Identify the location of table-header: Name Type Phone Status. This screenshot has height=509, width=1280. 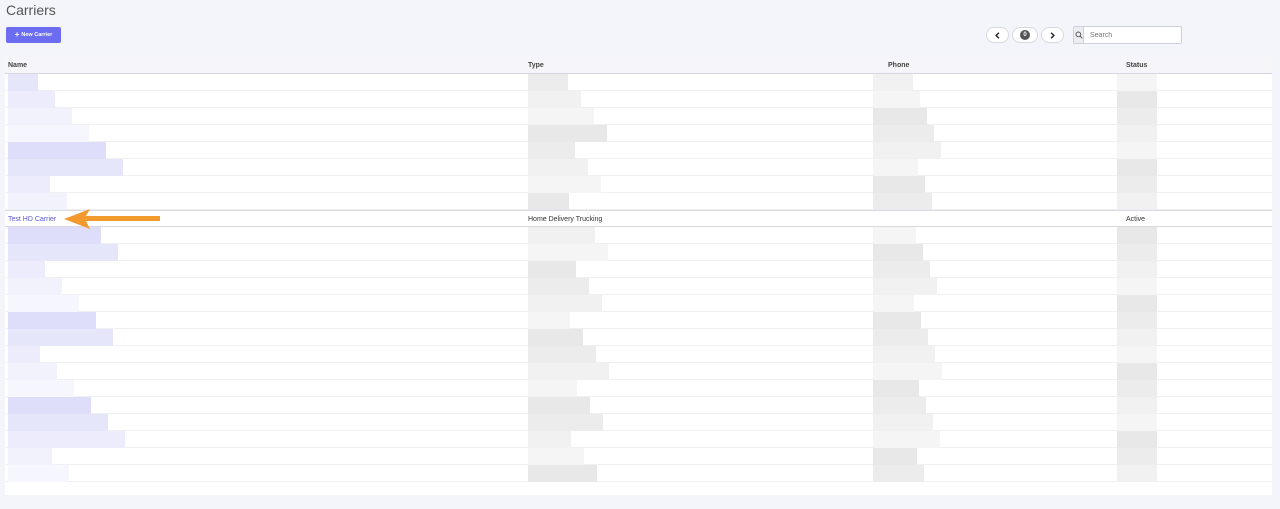
(638, 65).